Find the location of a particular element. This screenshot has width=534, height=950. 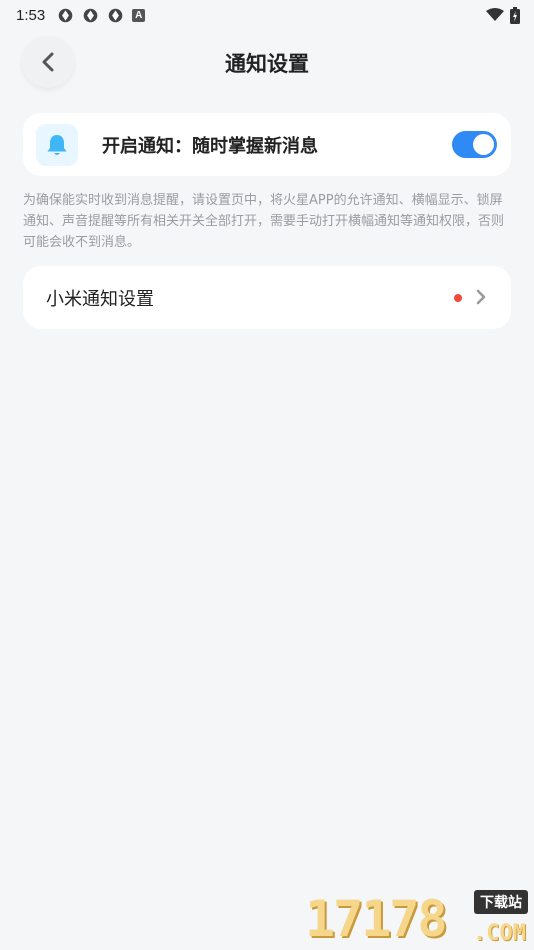

notification-dot is located at coordinates (458, 298).